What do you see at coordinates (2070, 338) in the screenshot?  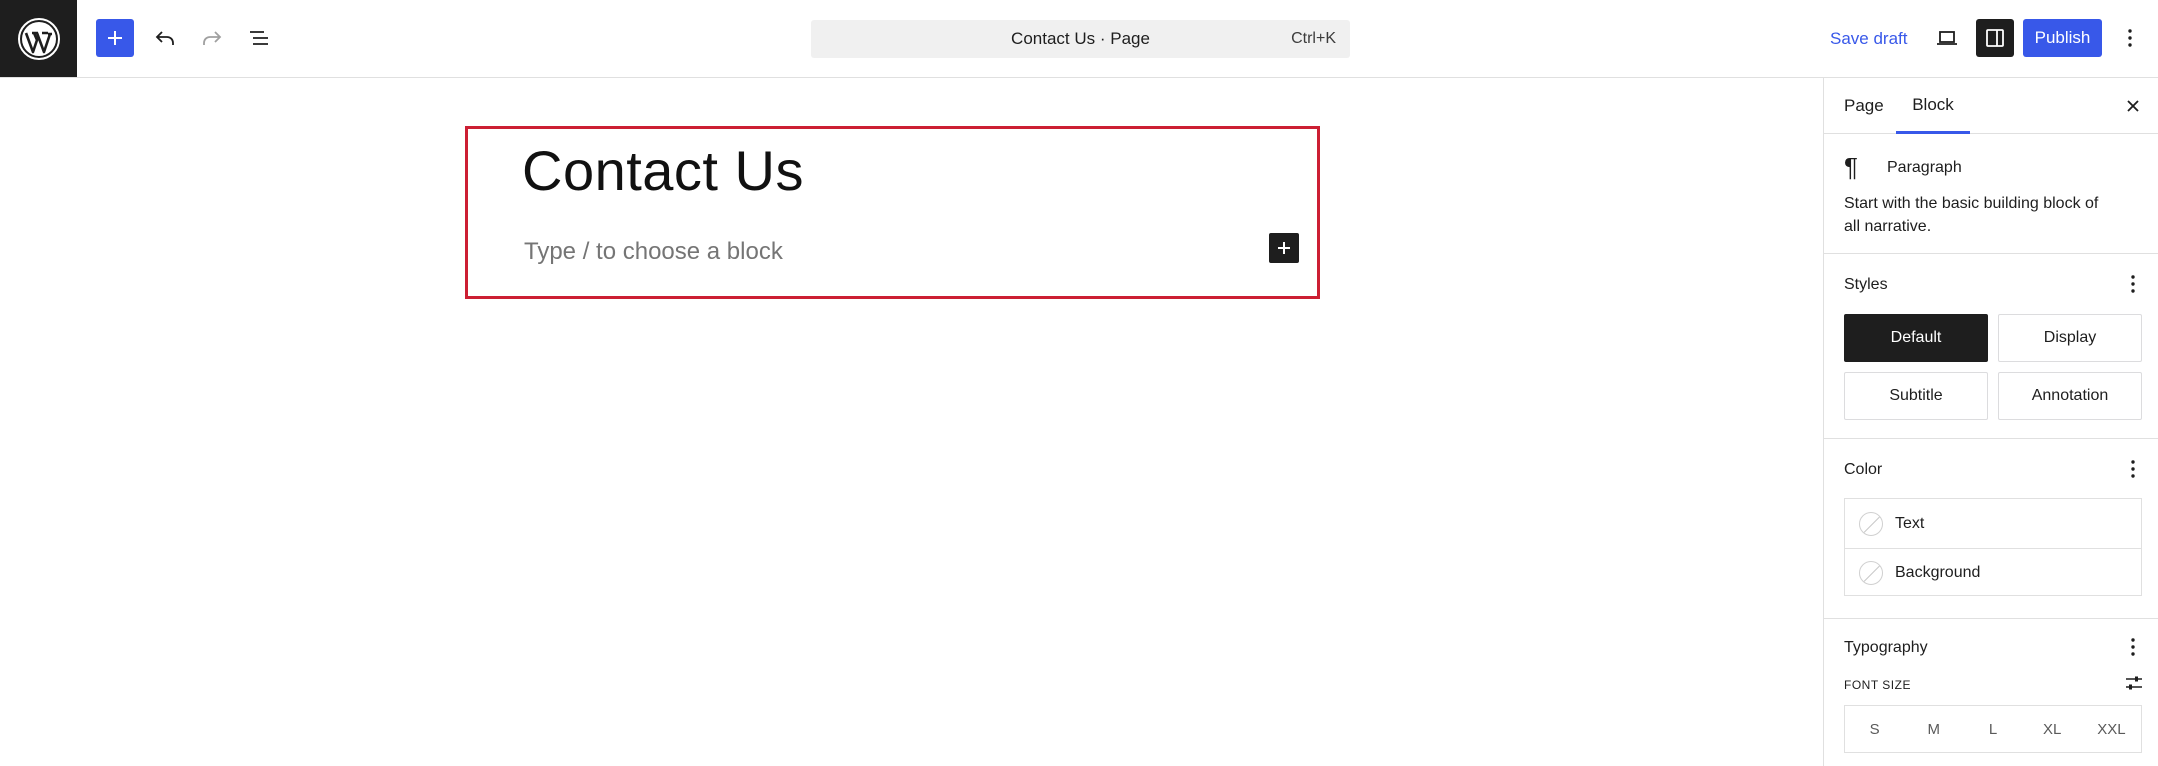 I see `style-display-button: Display` at bounding box center [2070, 338].